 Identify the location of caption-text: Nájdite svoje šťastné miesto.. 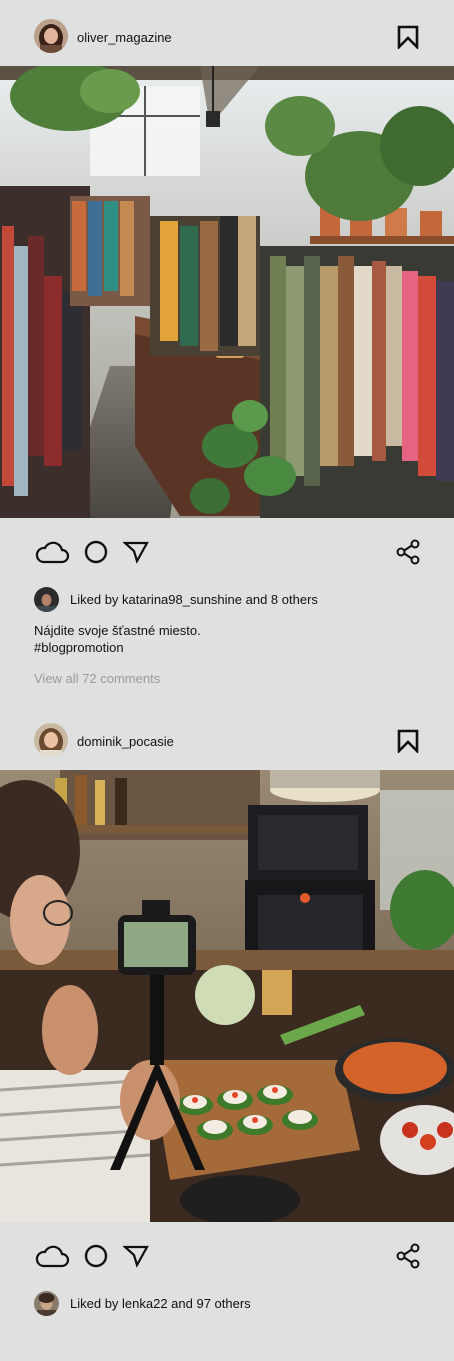
(117, 630).